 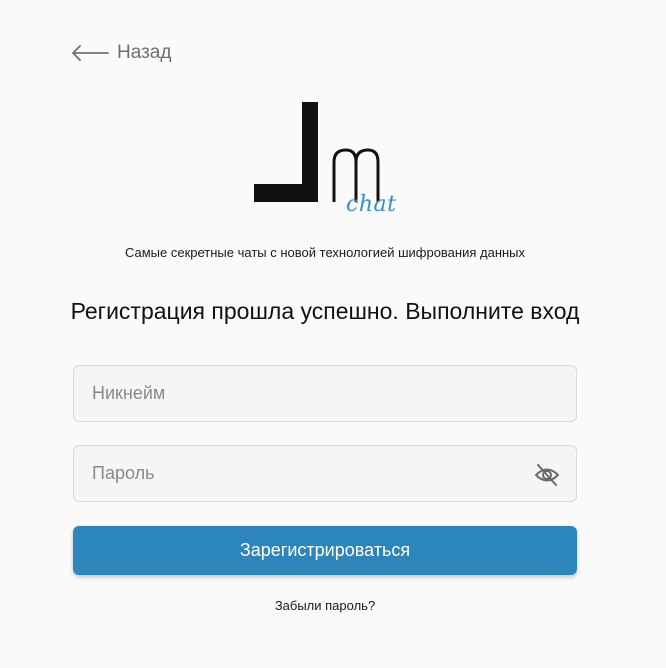 I want to click on nickname-field-container, so click(x=325, y=393).